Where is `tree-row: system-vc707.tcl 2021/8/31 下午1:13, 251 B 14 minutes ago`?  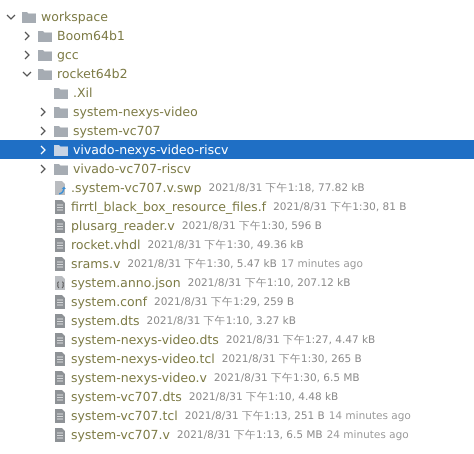 tree-row: system-vc707.tcl 2021/8/31 下午1:13, 251 B 14 minutes ago is located at coordinates (237, 415).